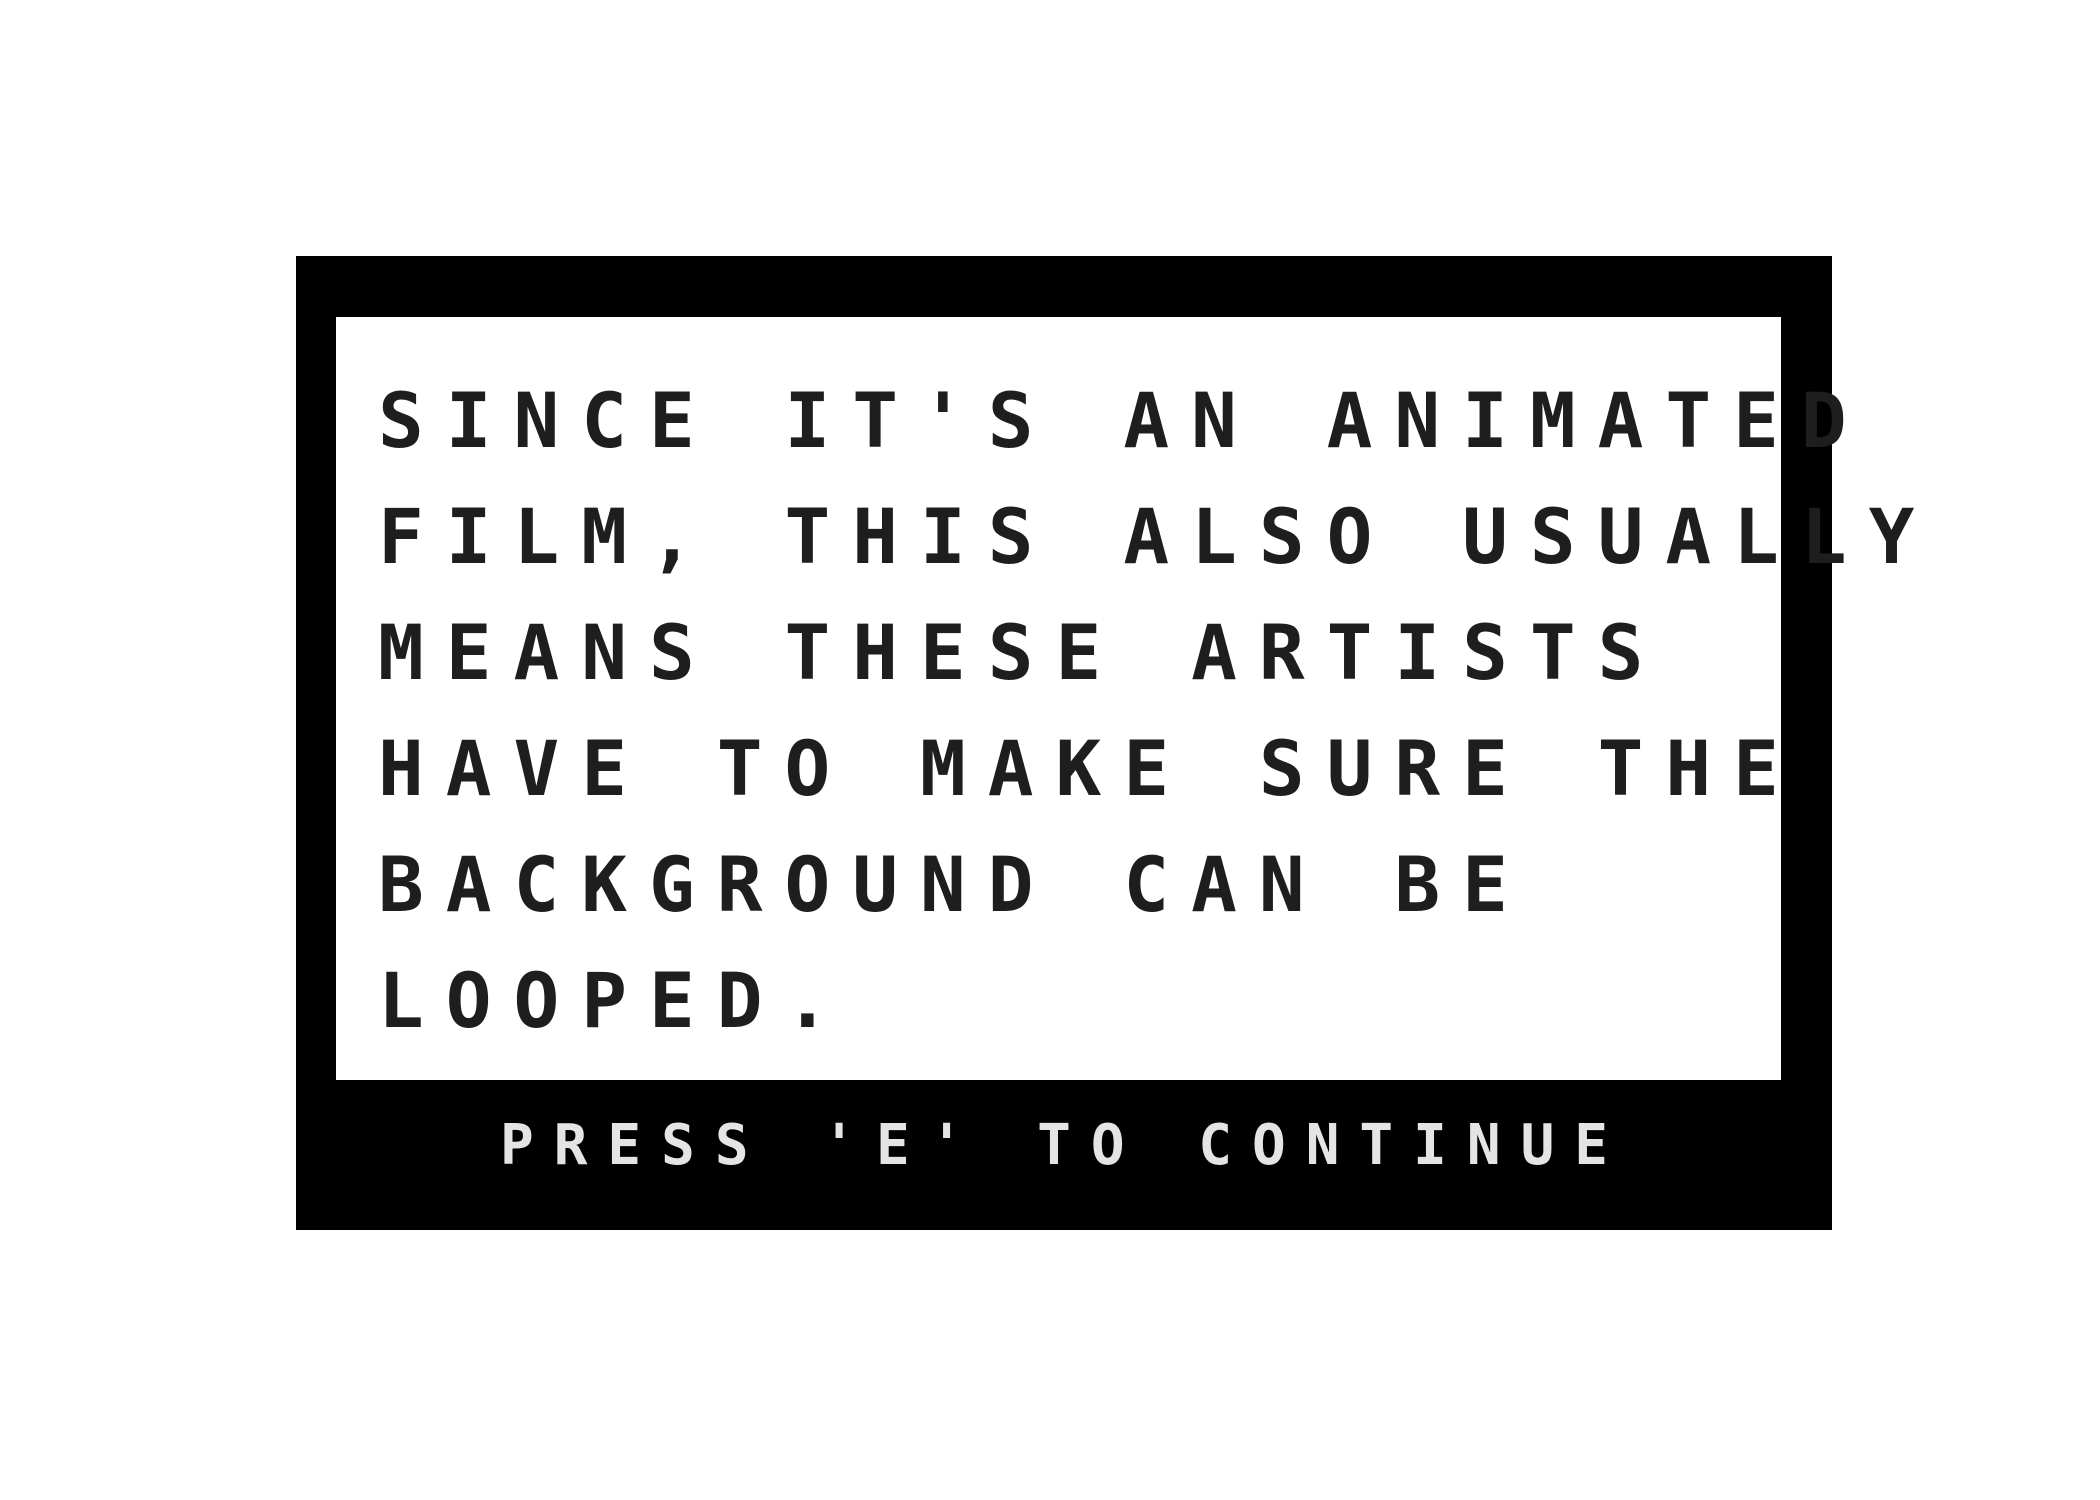  What do you see at coordinates (1089, 768) in the screenshot?
I see `dialog-line: HAVE TO MAKE SURE THE` at bounding box center [1089, 768].